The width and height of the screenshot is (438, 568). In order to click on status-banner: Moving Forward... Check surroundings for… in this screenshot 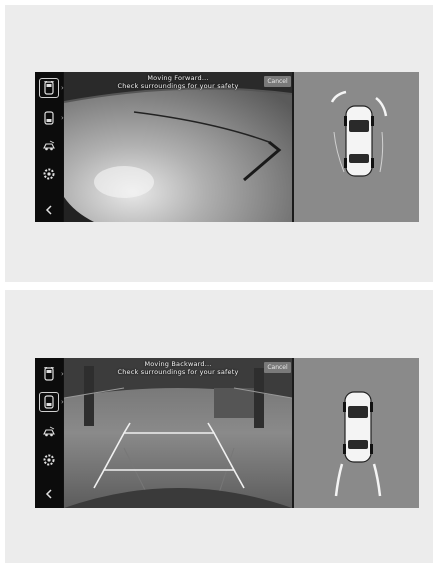, I will do `click(178, 82)`.